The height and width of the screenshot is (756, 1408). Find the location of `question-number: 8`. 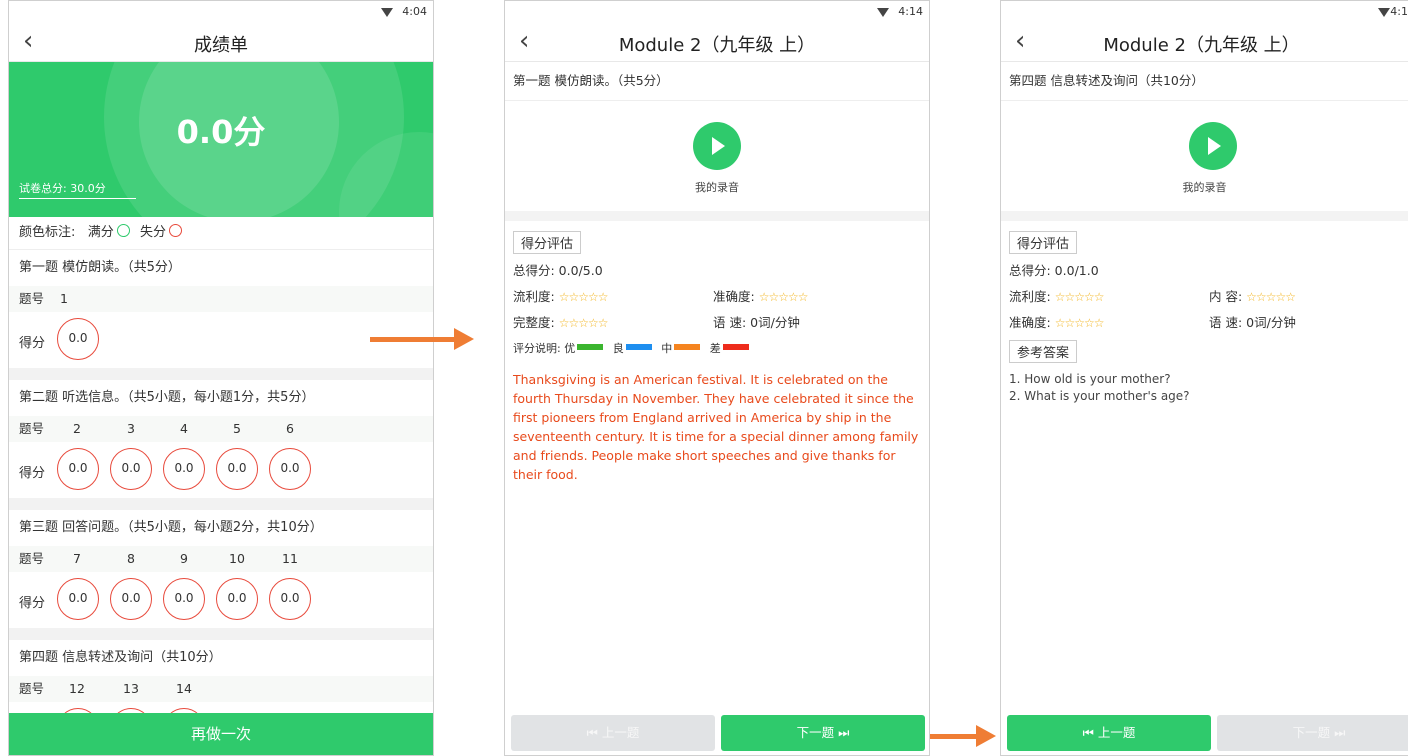

question-number: 8 is located at coordinates (131, 558).